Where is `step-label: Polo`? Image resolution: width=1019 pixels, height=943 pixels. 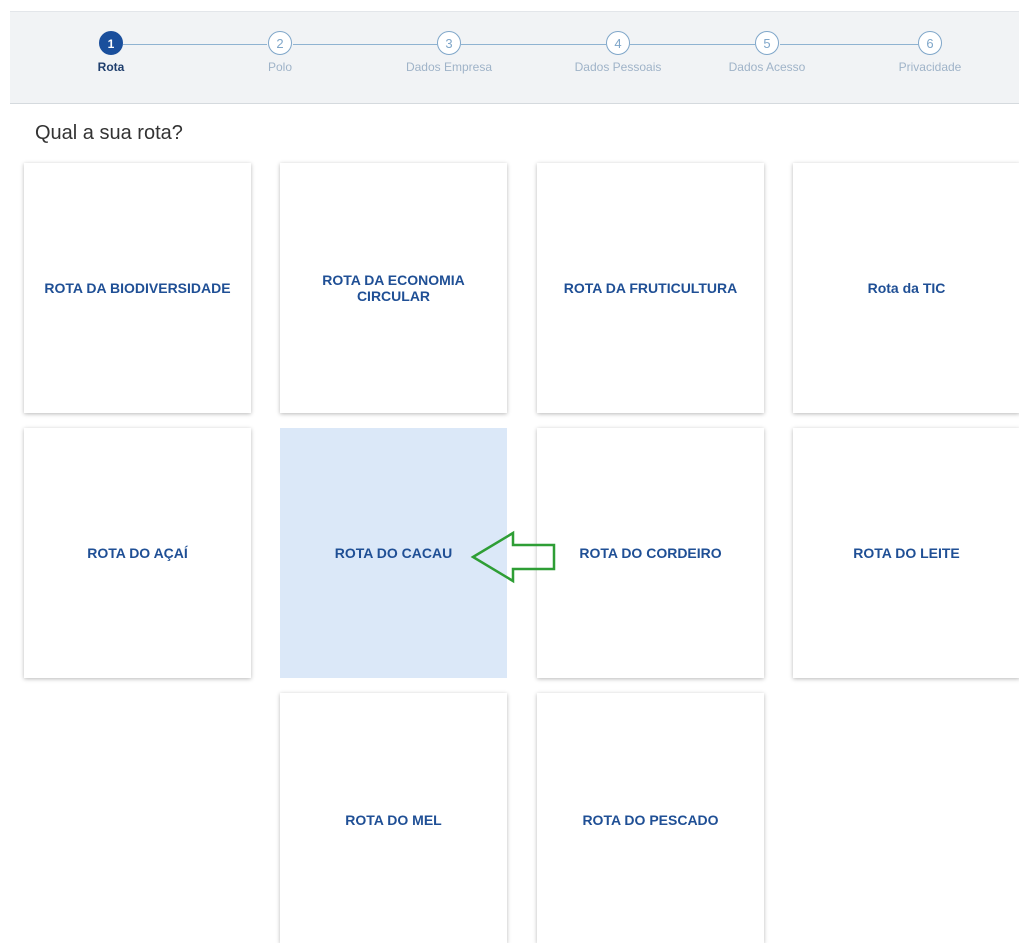
step-label: Polo is located at coordinates (280, 67).